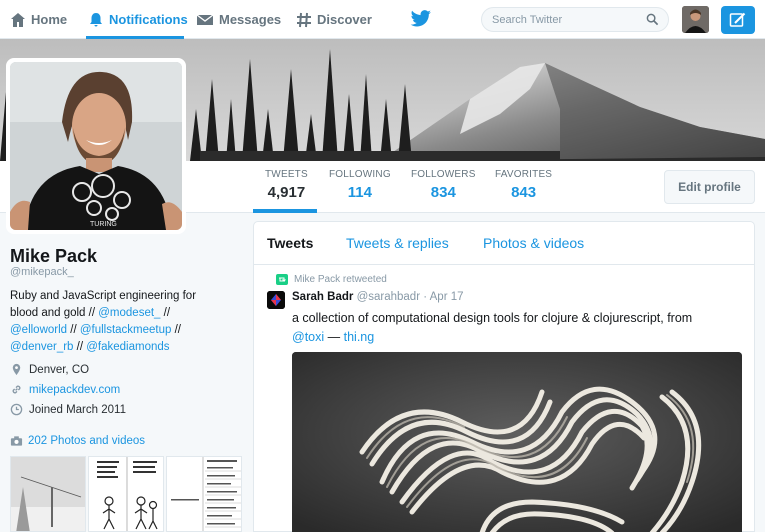  I want to click on author-avatar-image, so click(276, 300).